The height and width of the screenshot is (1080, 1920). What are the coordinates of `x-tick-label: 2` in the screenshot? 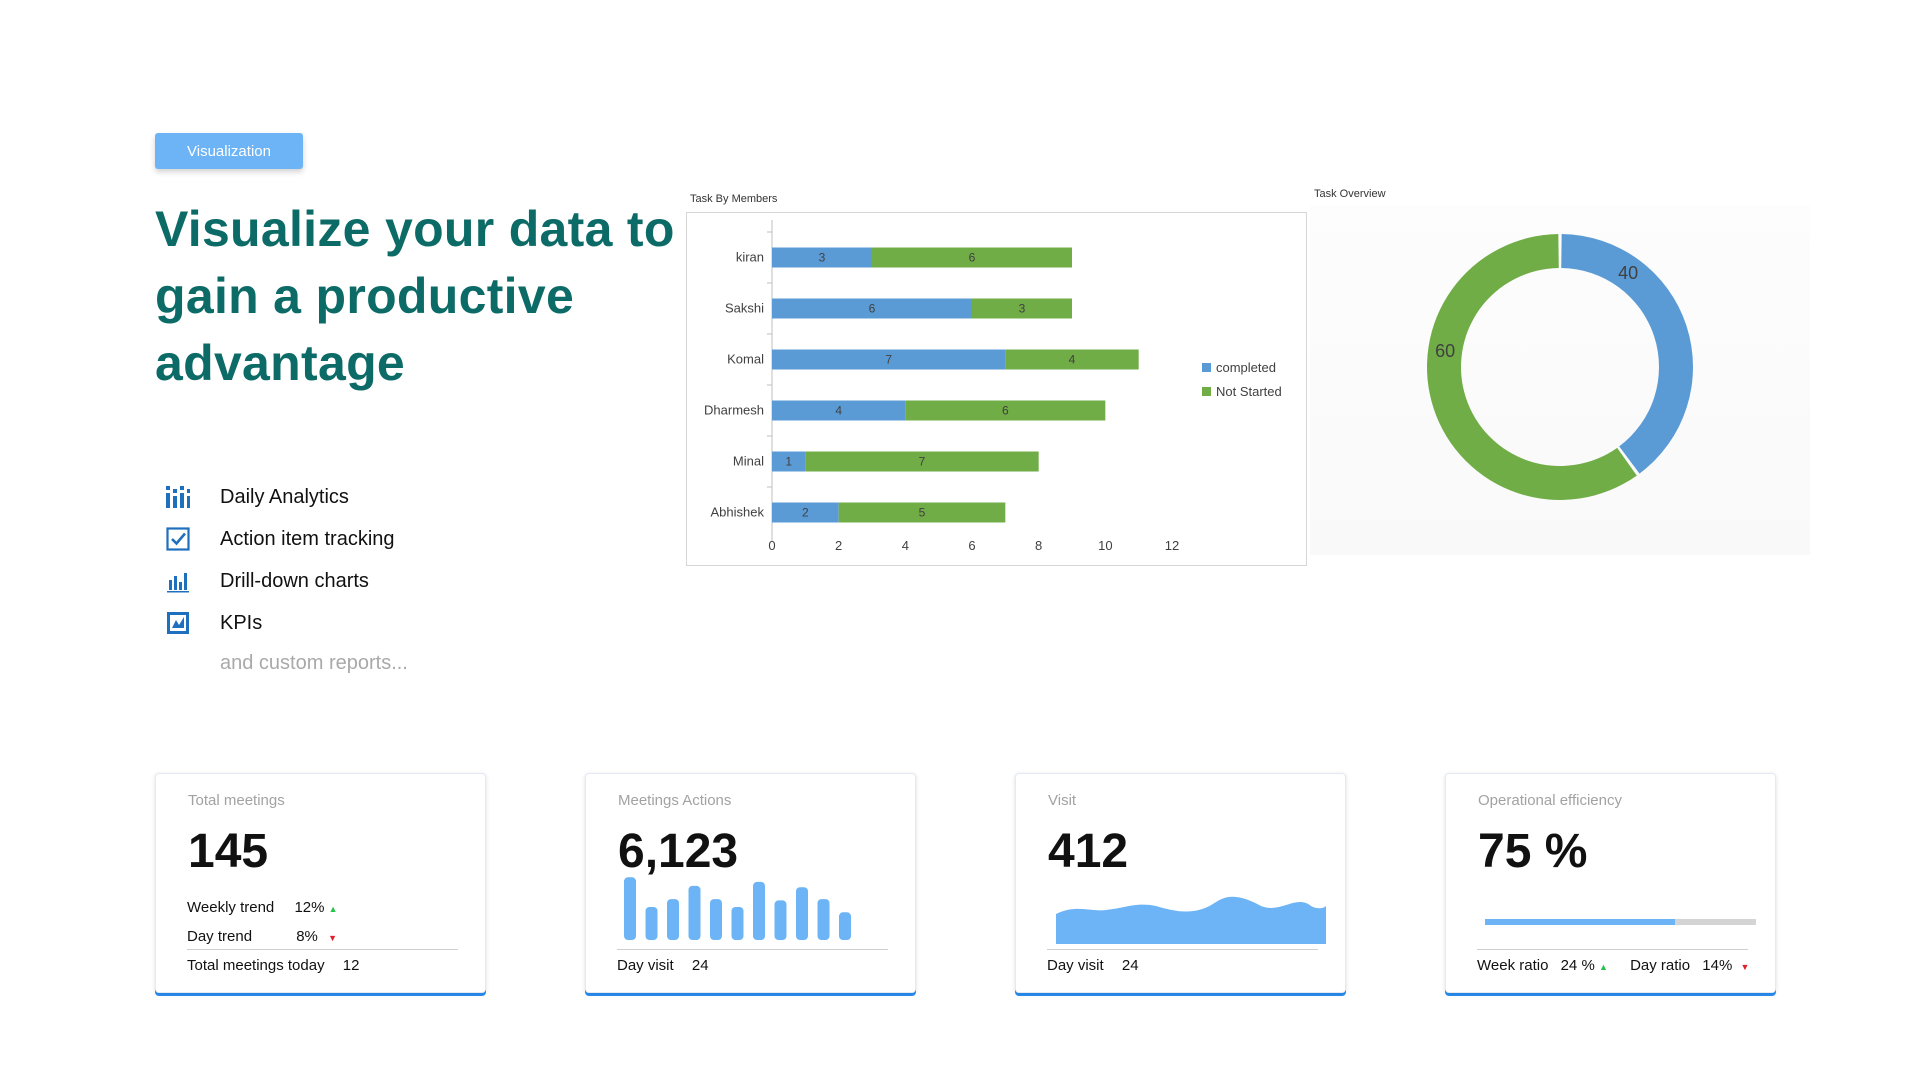 It's located at (838, 545).